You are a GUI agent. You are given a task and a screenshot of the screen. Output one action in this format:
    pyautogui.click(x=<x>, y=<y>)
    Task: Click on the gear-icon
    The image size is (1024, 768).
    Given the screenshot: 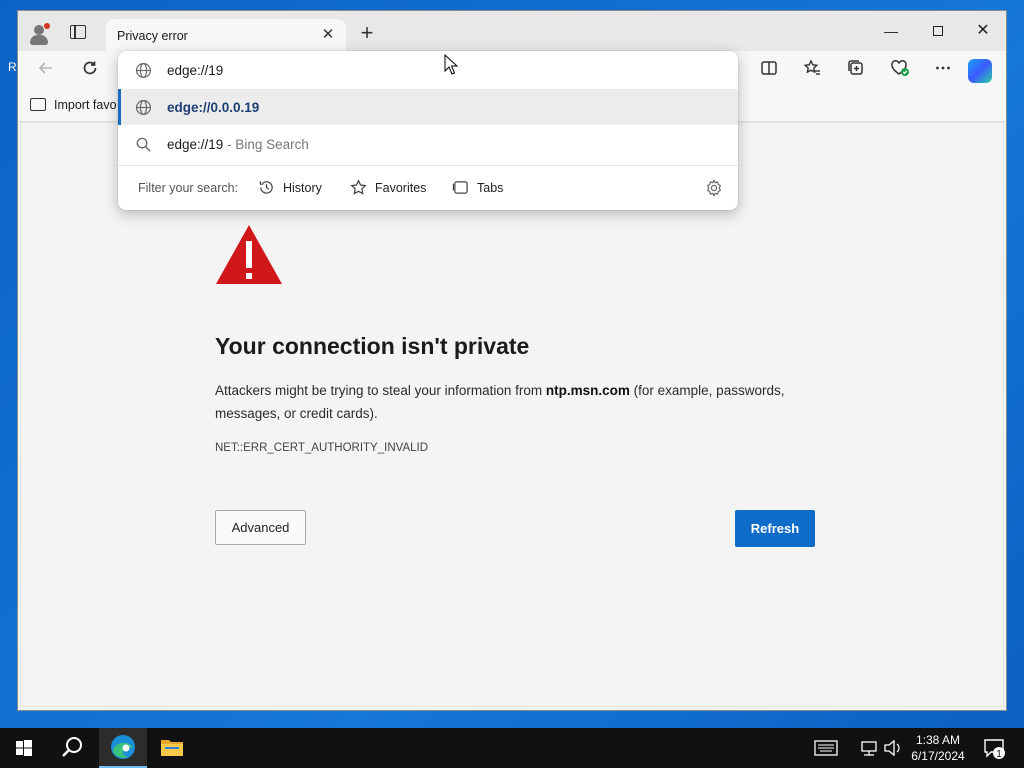 What is the action you would take?
    pyautogui.click(x=714, y=188)
    